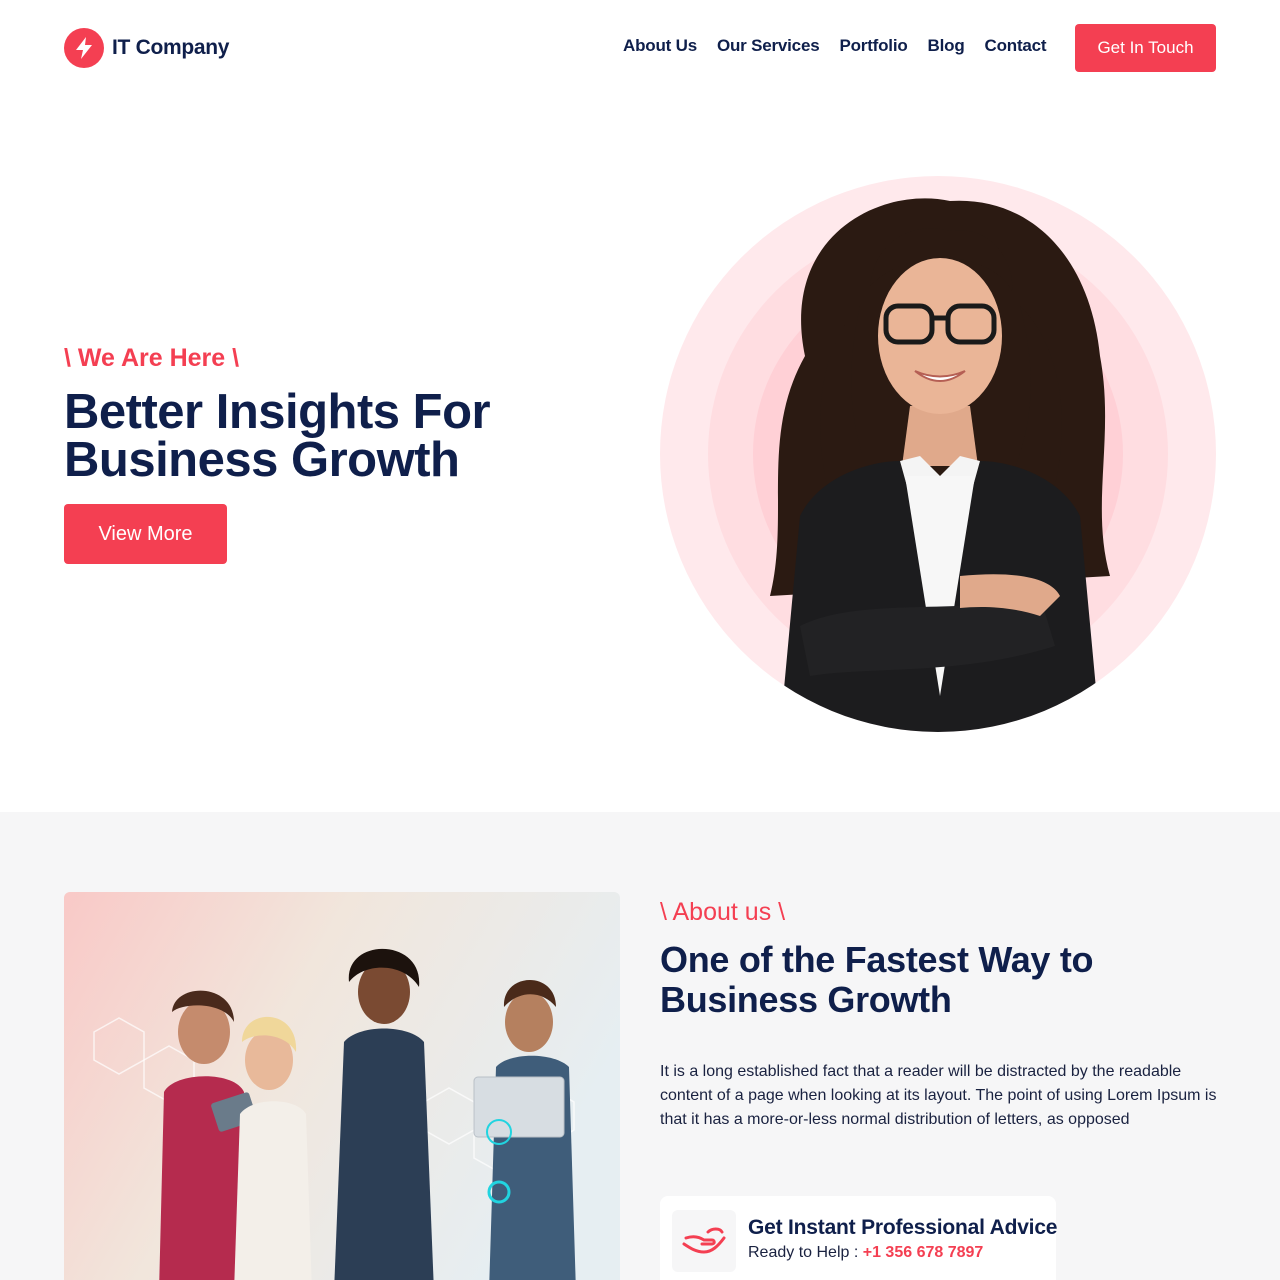 Image resolution: width=1280 pixels, height=1280 pixels. I want to click on advice-contact-prefix: Ready to Help :, so click(805, 1252).